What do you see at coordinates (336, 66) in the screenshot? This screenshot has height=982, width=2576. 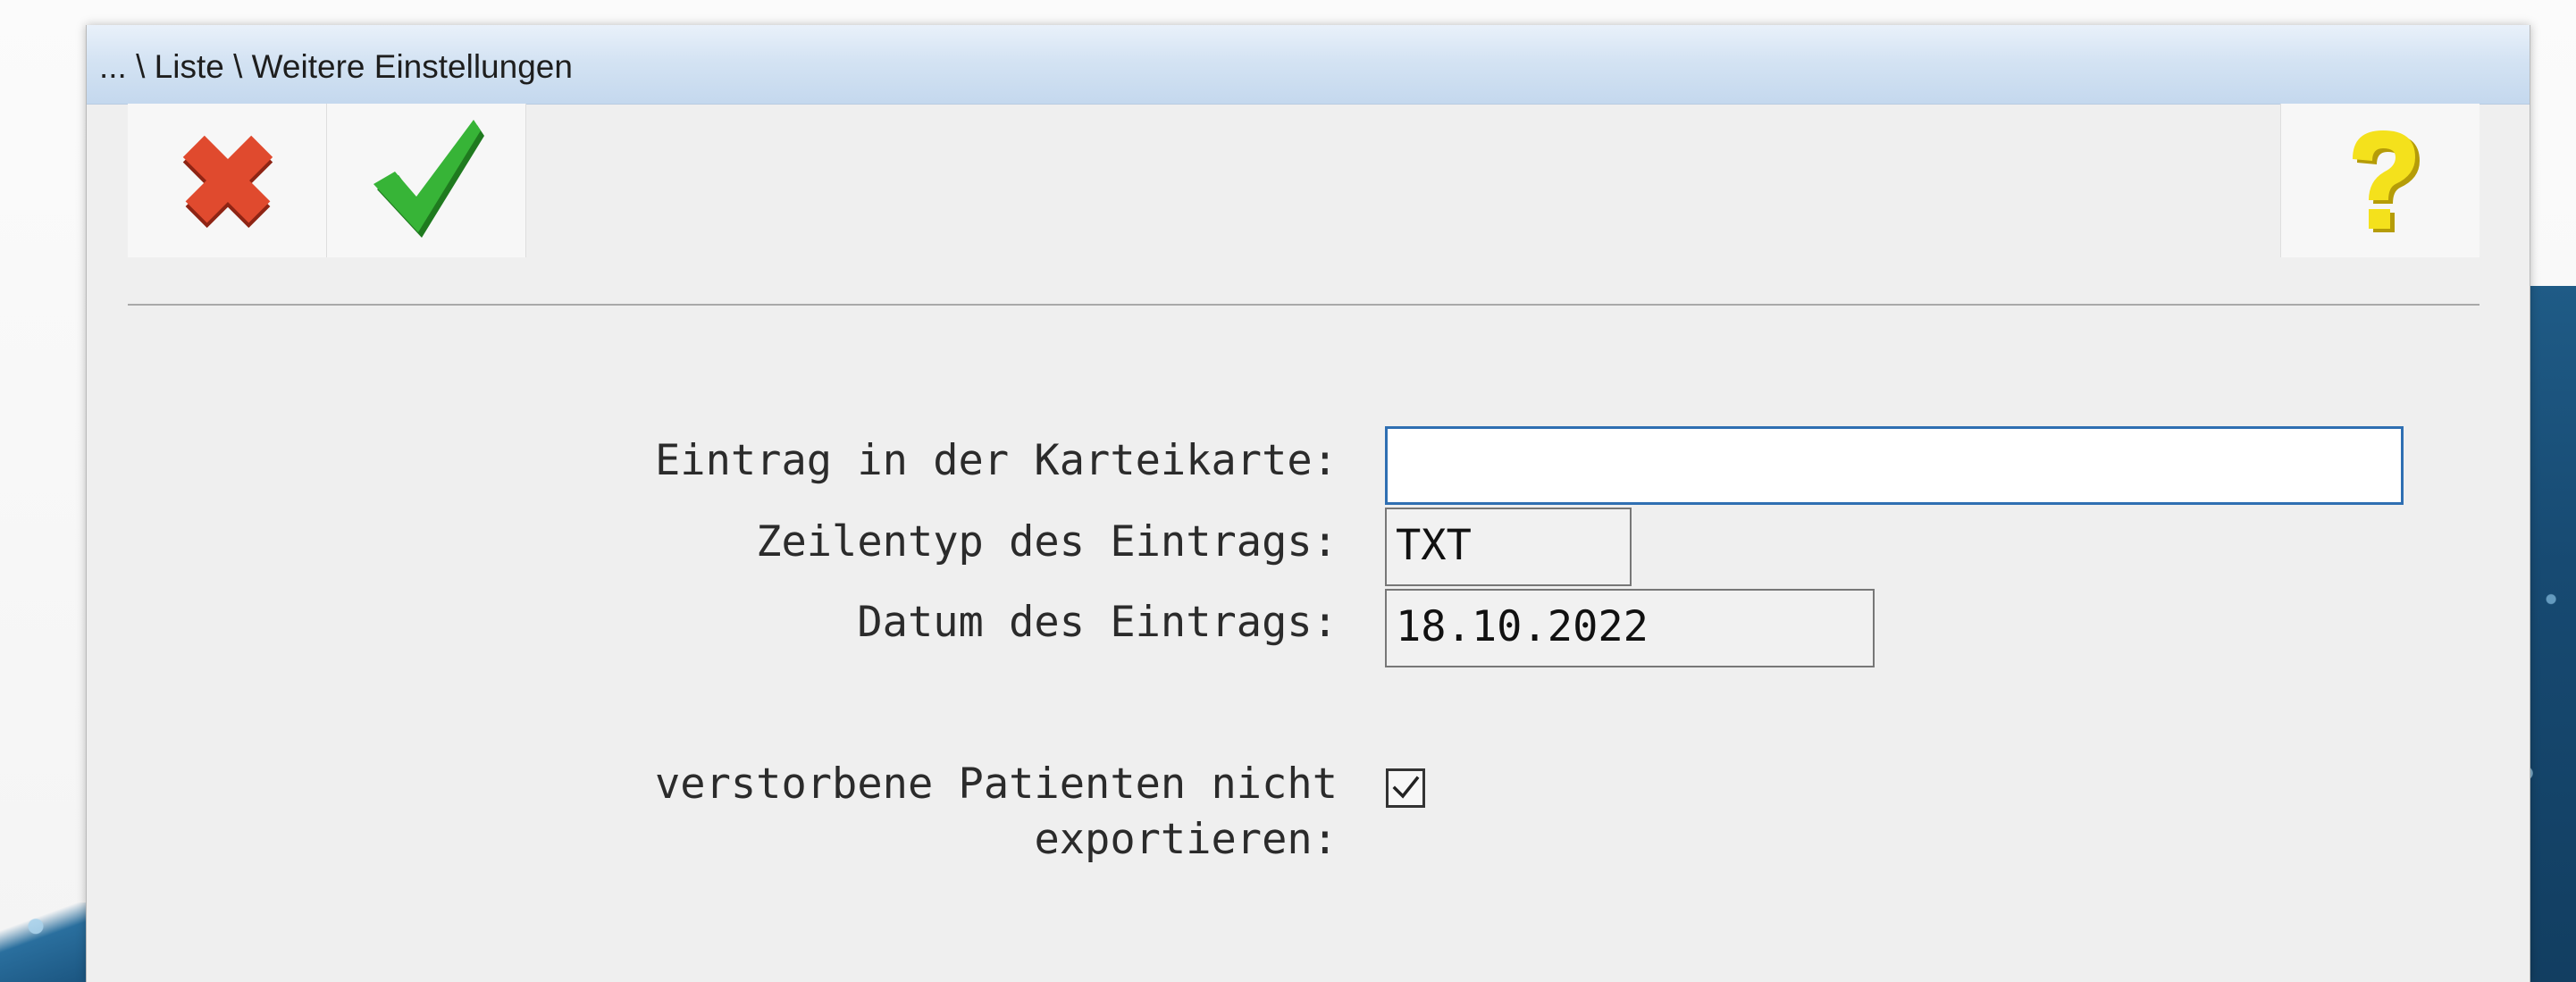 I see `window-title: ... \ Liste \ Weitere Einstellungen` at bounding box center [336, 66].